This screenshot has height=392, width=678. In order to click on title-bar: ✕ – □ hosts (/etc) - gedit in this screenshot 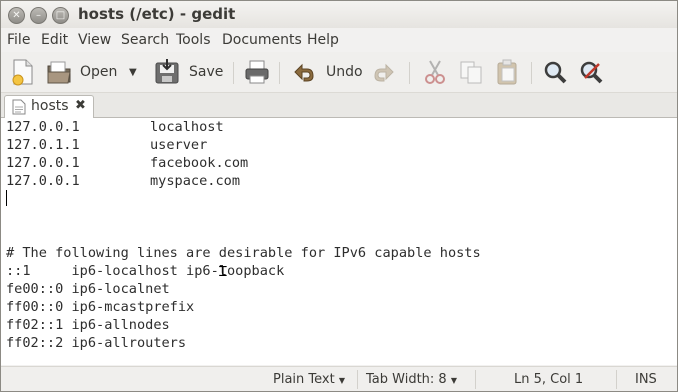, I will do `click(339, 14)`.